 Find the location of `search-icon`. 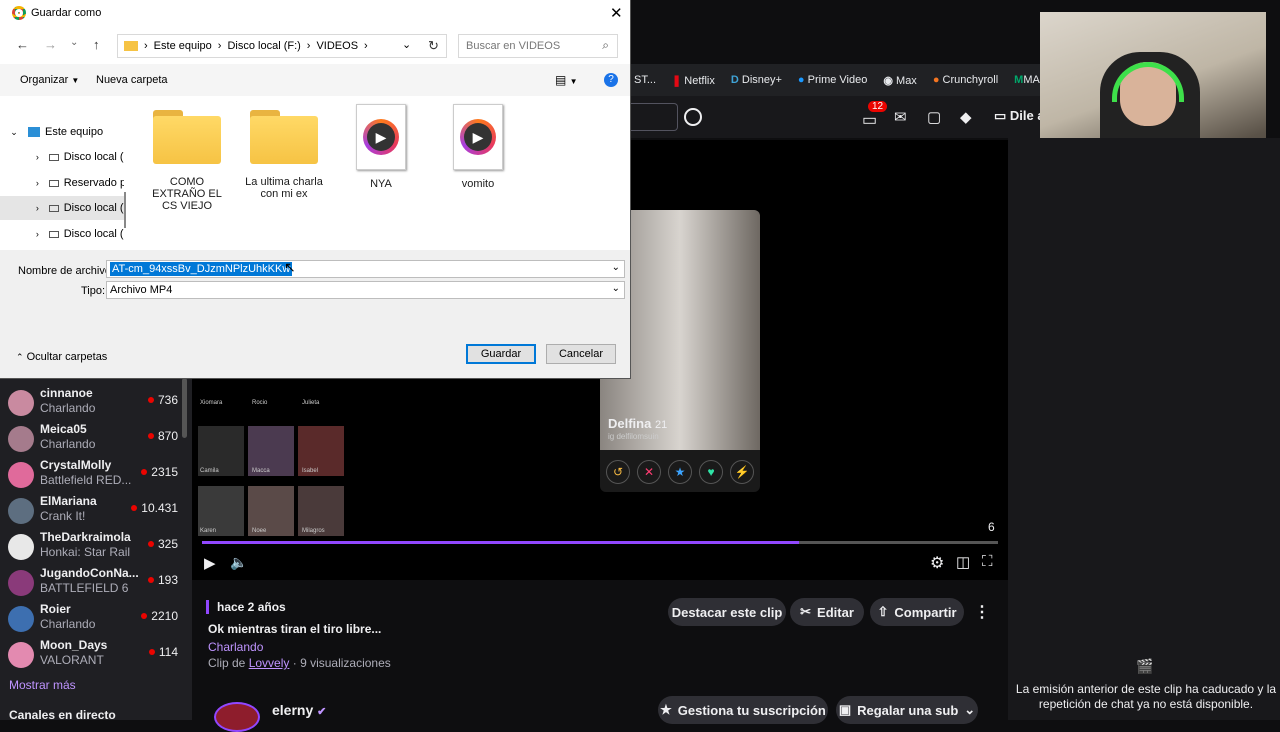

search-icon is located at coordinates (693, 117).